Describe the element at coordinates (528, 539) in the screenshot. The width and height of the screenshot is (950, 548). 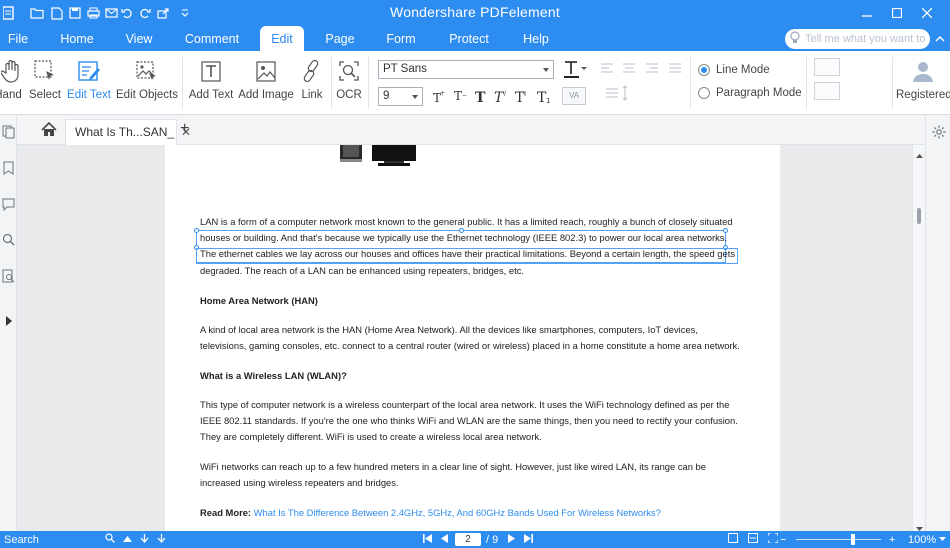
I see `last-page-icon` at that location.